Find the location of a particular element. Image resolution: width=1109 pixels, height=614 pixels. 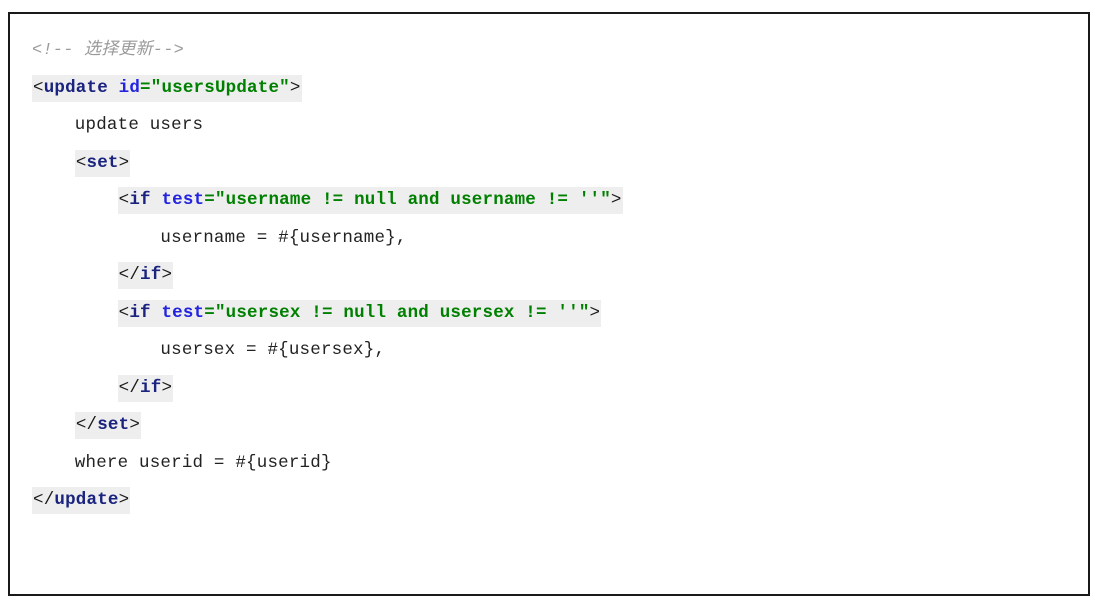

update-close-tag: </update> is located at coordinates (81, 500).